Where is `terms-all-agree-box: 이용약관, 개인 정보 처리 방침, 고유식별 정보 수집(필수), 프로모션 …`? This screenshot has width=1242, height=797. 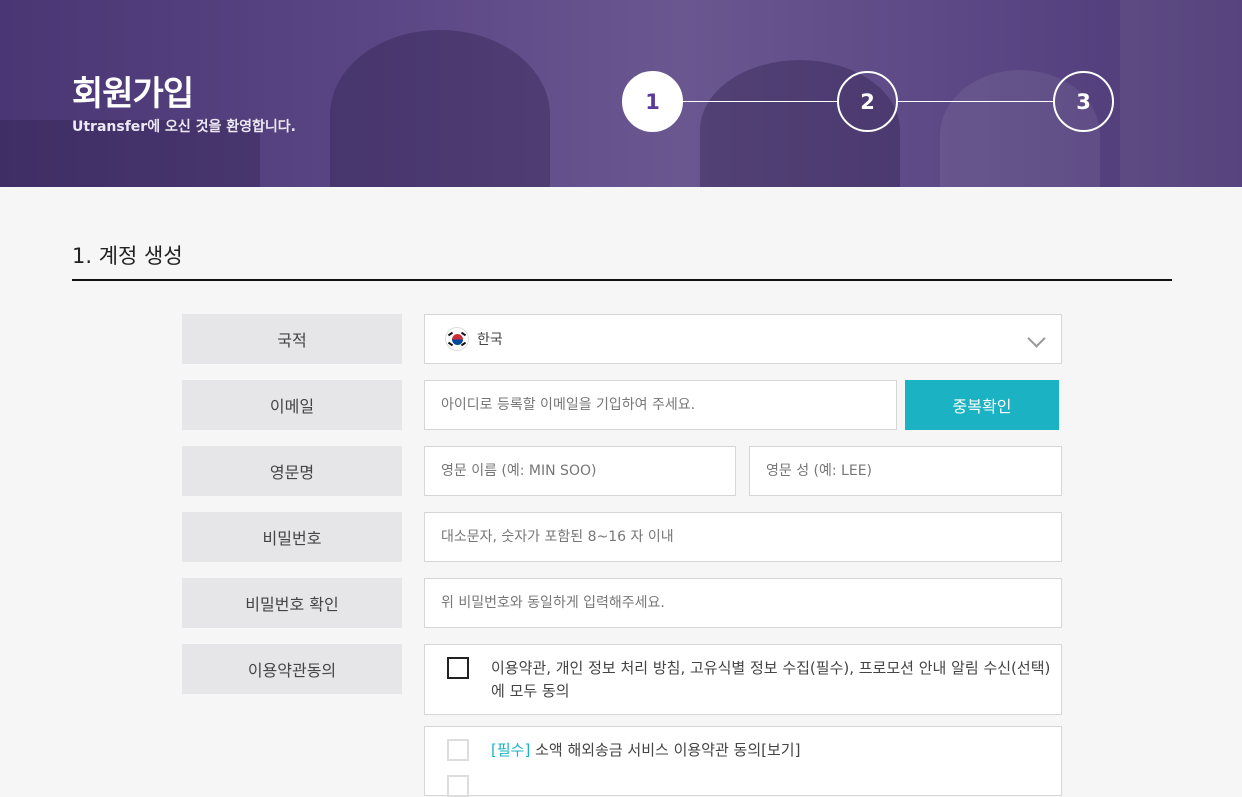 terms-all-agree-box: 이용약관, 개인 정보 처리 방침, 고유식별 정보 수집(필수), 프로모션 … is located at coordinates (743, 679).